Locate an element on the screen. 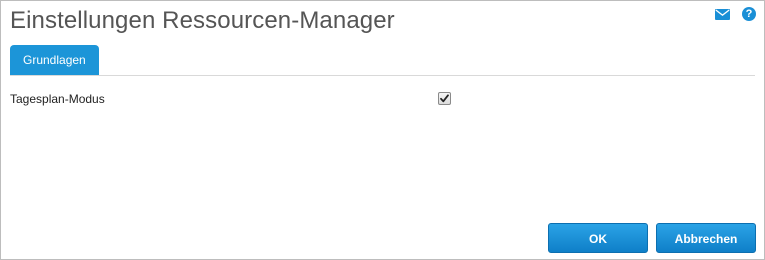  help-icon: ? is located at coordinates (749, 14).